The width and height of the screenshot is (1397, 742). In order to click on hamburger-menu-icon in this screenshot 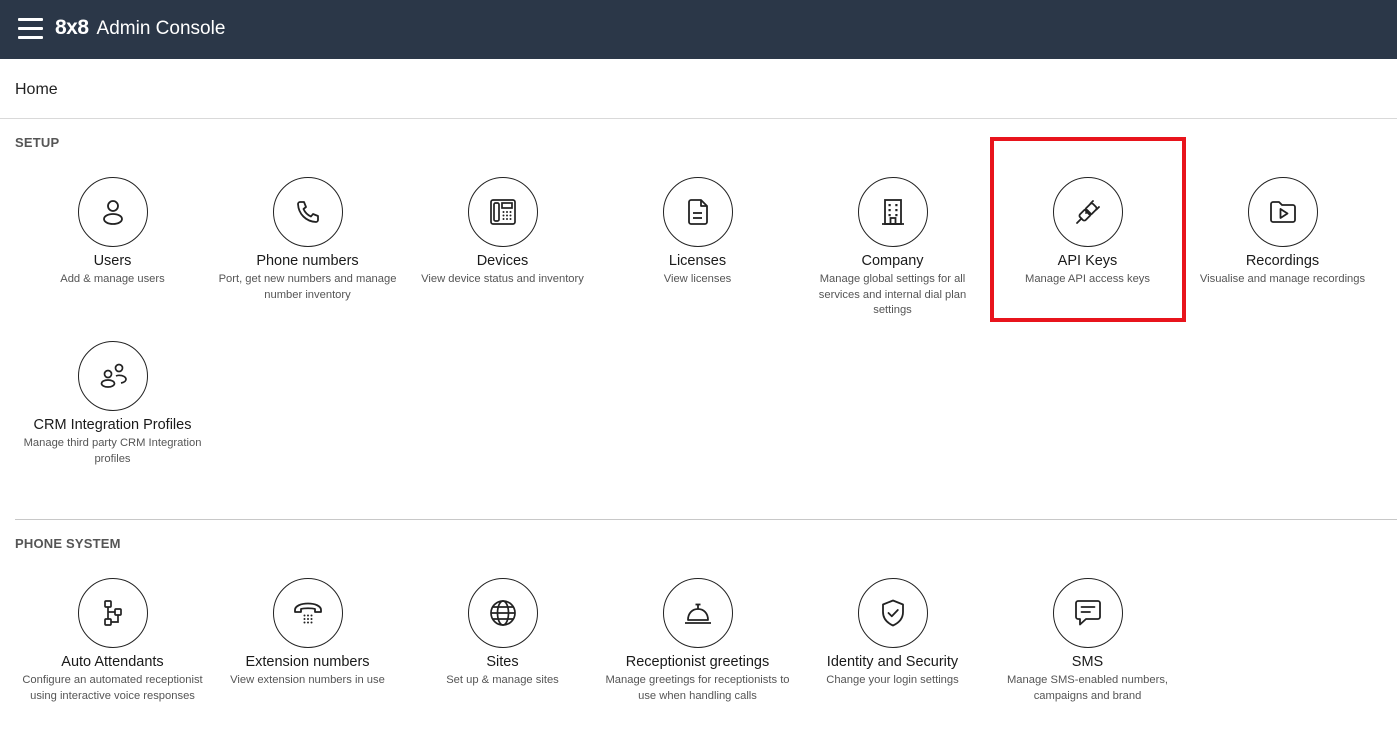, I will do `click(31, 29)`.